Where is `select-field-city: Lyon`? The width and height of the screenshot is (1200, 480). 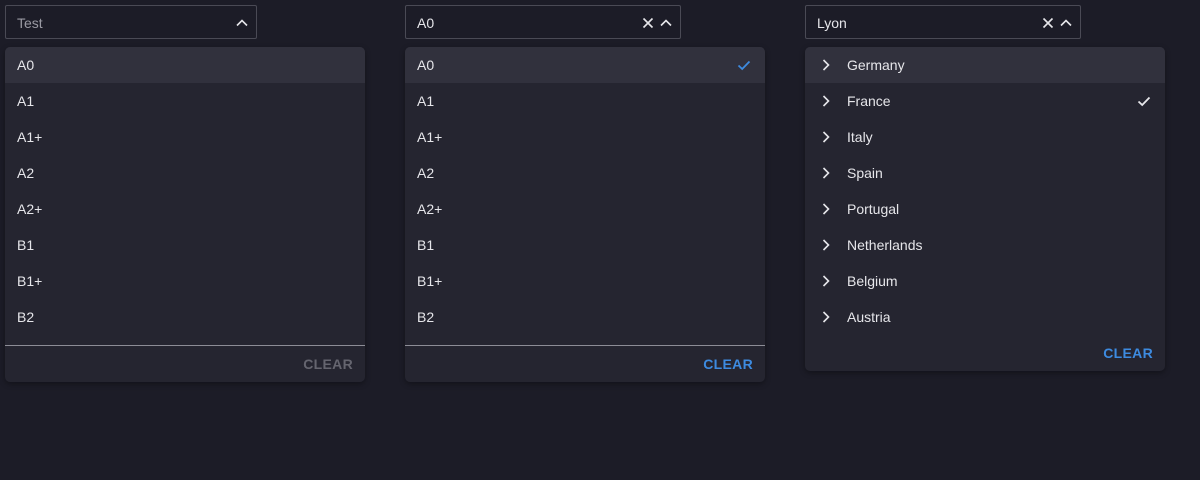
select-field-city: Lyon is located at coordinates (943, 22).